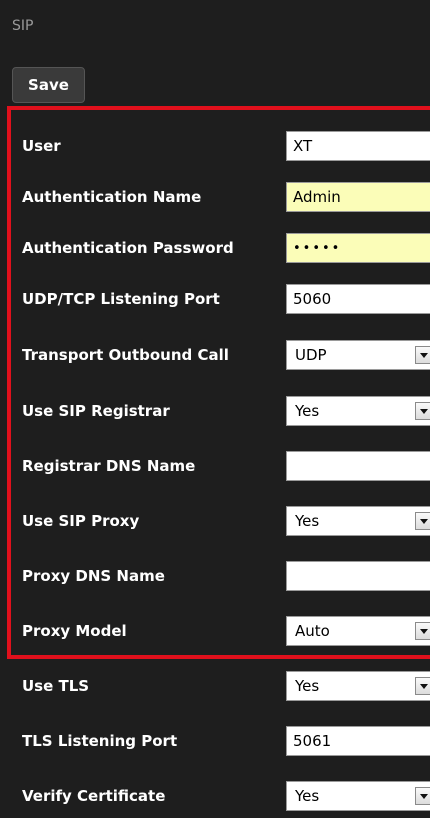 Image resolution: width=430 pixels, height=818 pixels. I want to click on field-row-auth-password: Authentication Password, so click(226, 248).